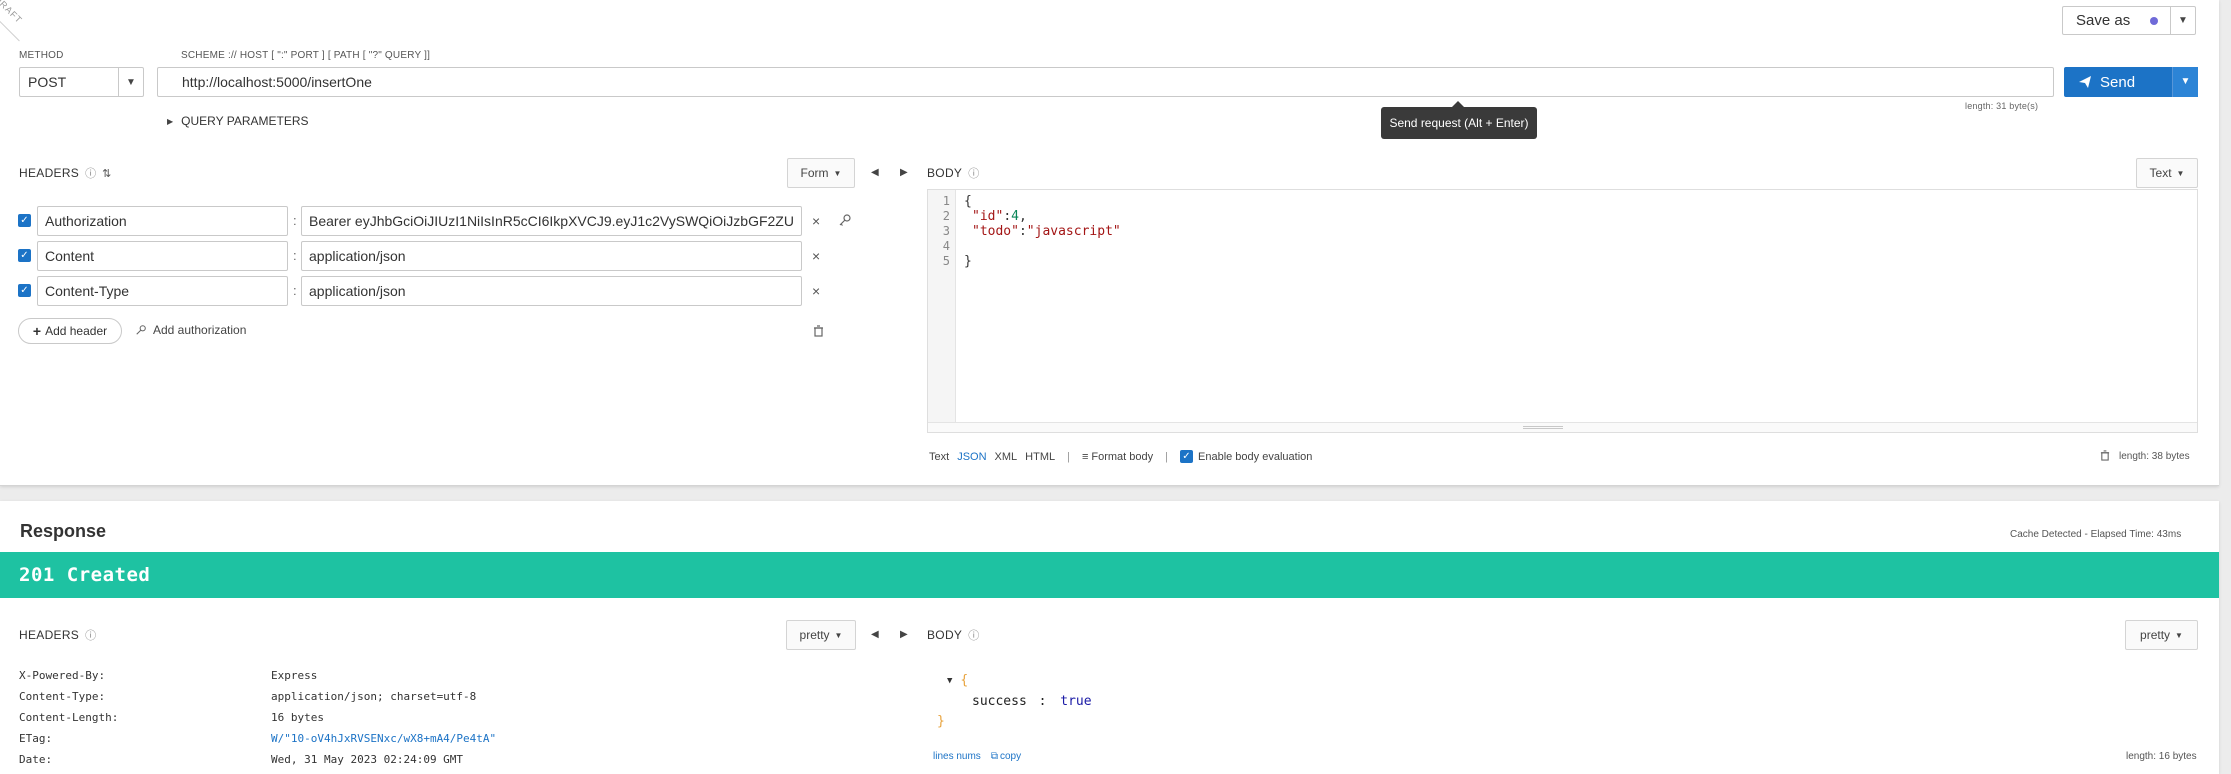 The width and height of the screenshot is (2231, 774). I want to click on method-value: POST, so click(47, 82).